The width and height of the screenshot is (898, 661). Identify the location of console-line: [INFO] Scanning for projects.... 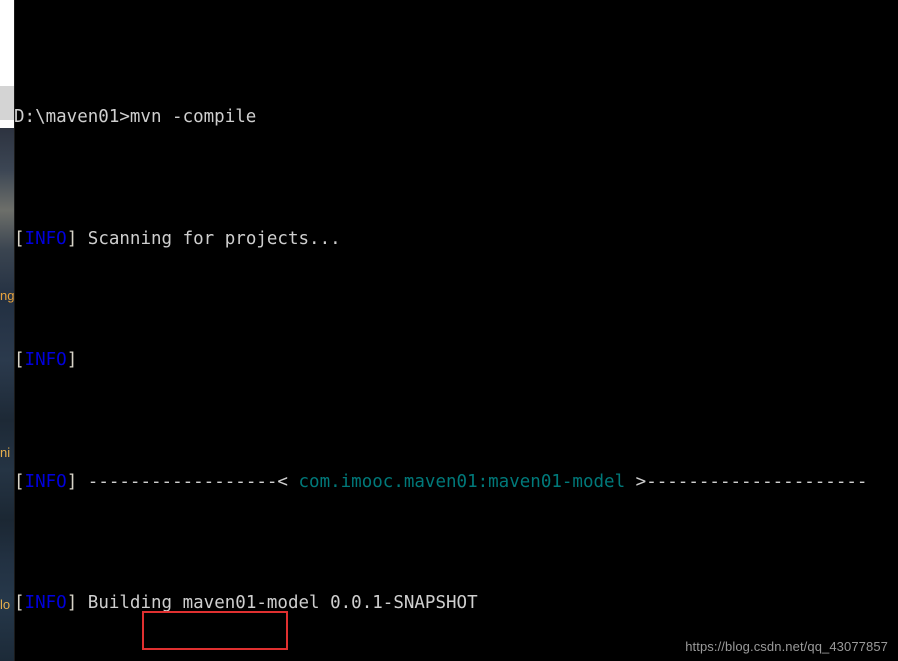
(456, 239).